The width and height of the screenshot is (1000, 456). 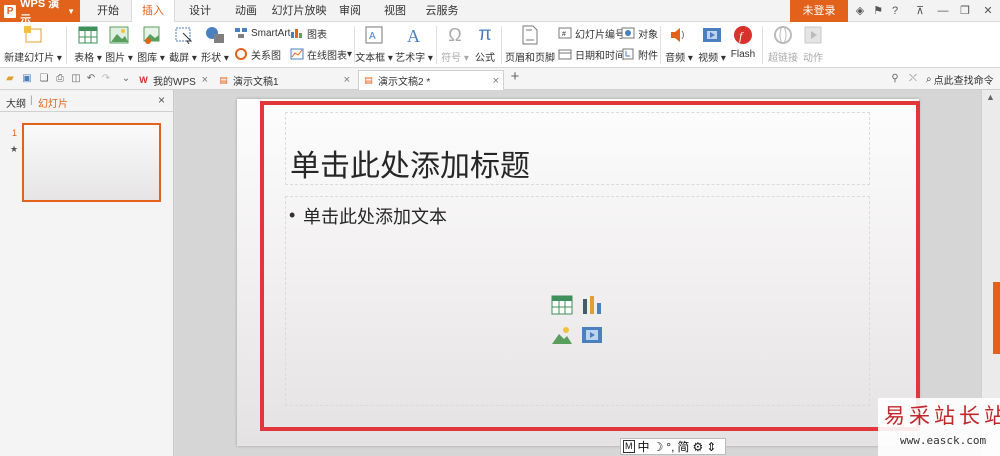 I want to click on open-folder-icon: ▰, so click(x=10, y=79).